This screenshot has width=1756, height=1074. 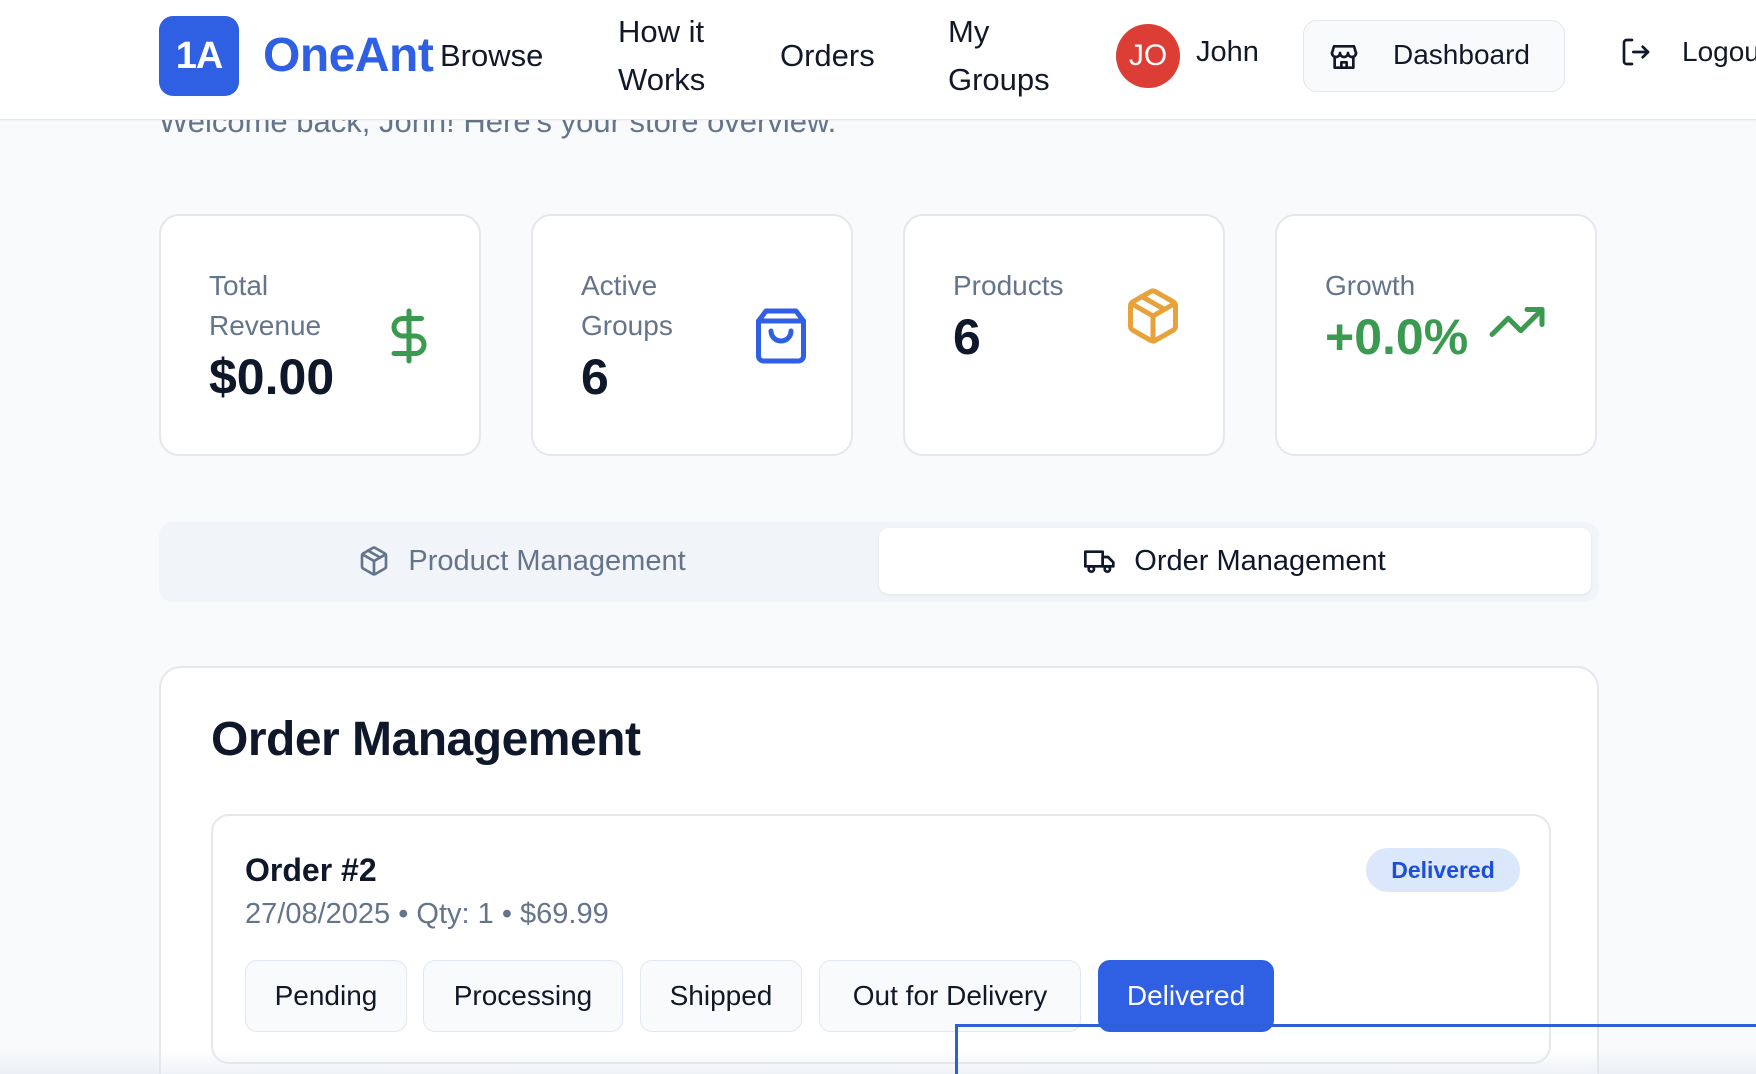 I want to click on store-icon, so click(x=1344, y=57).